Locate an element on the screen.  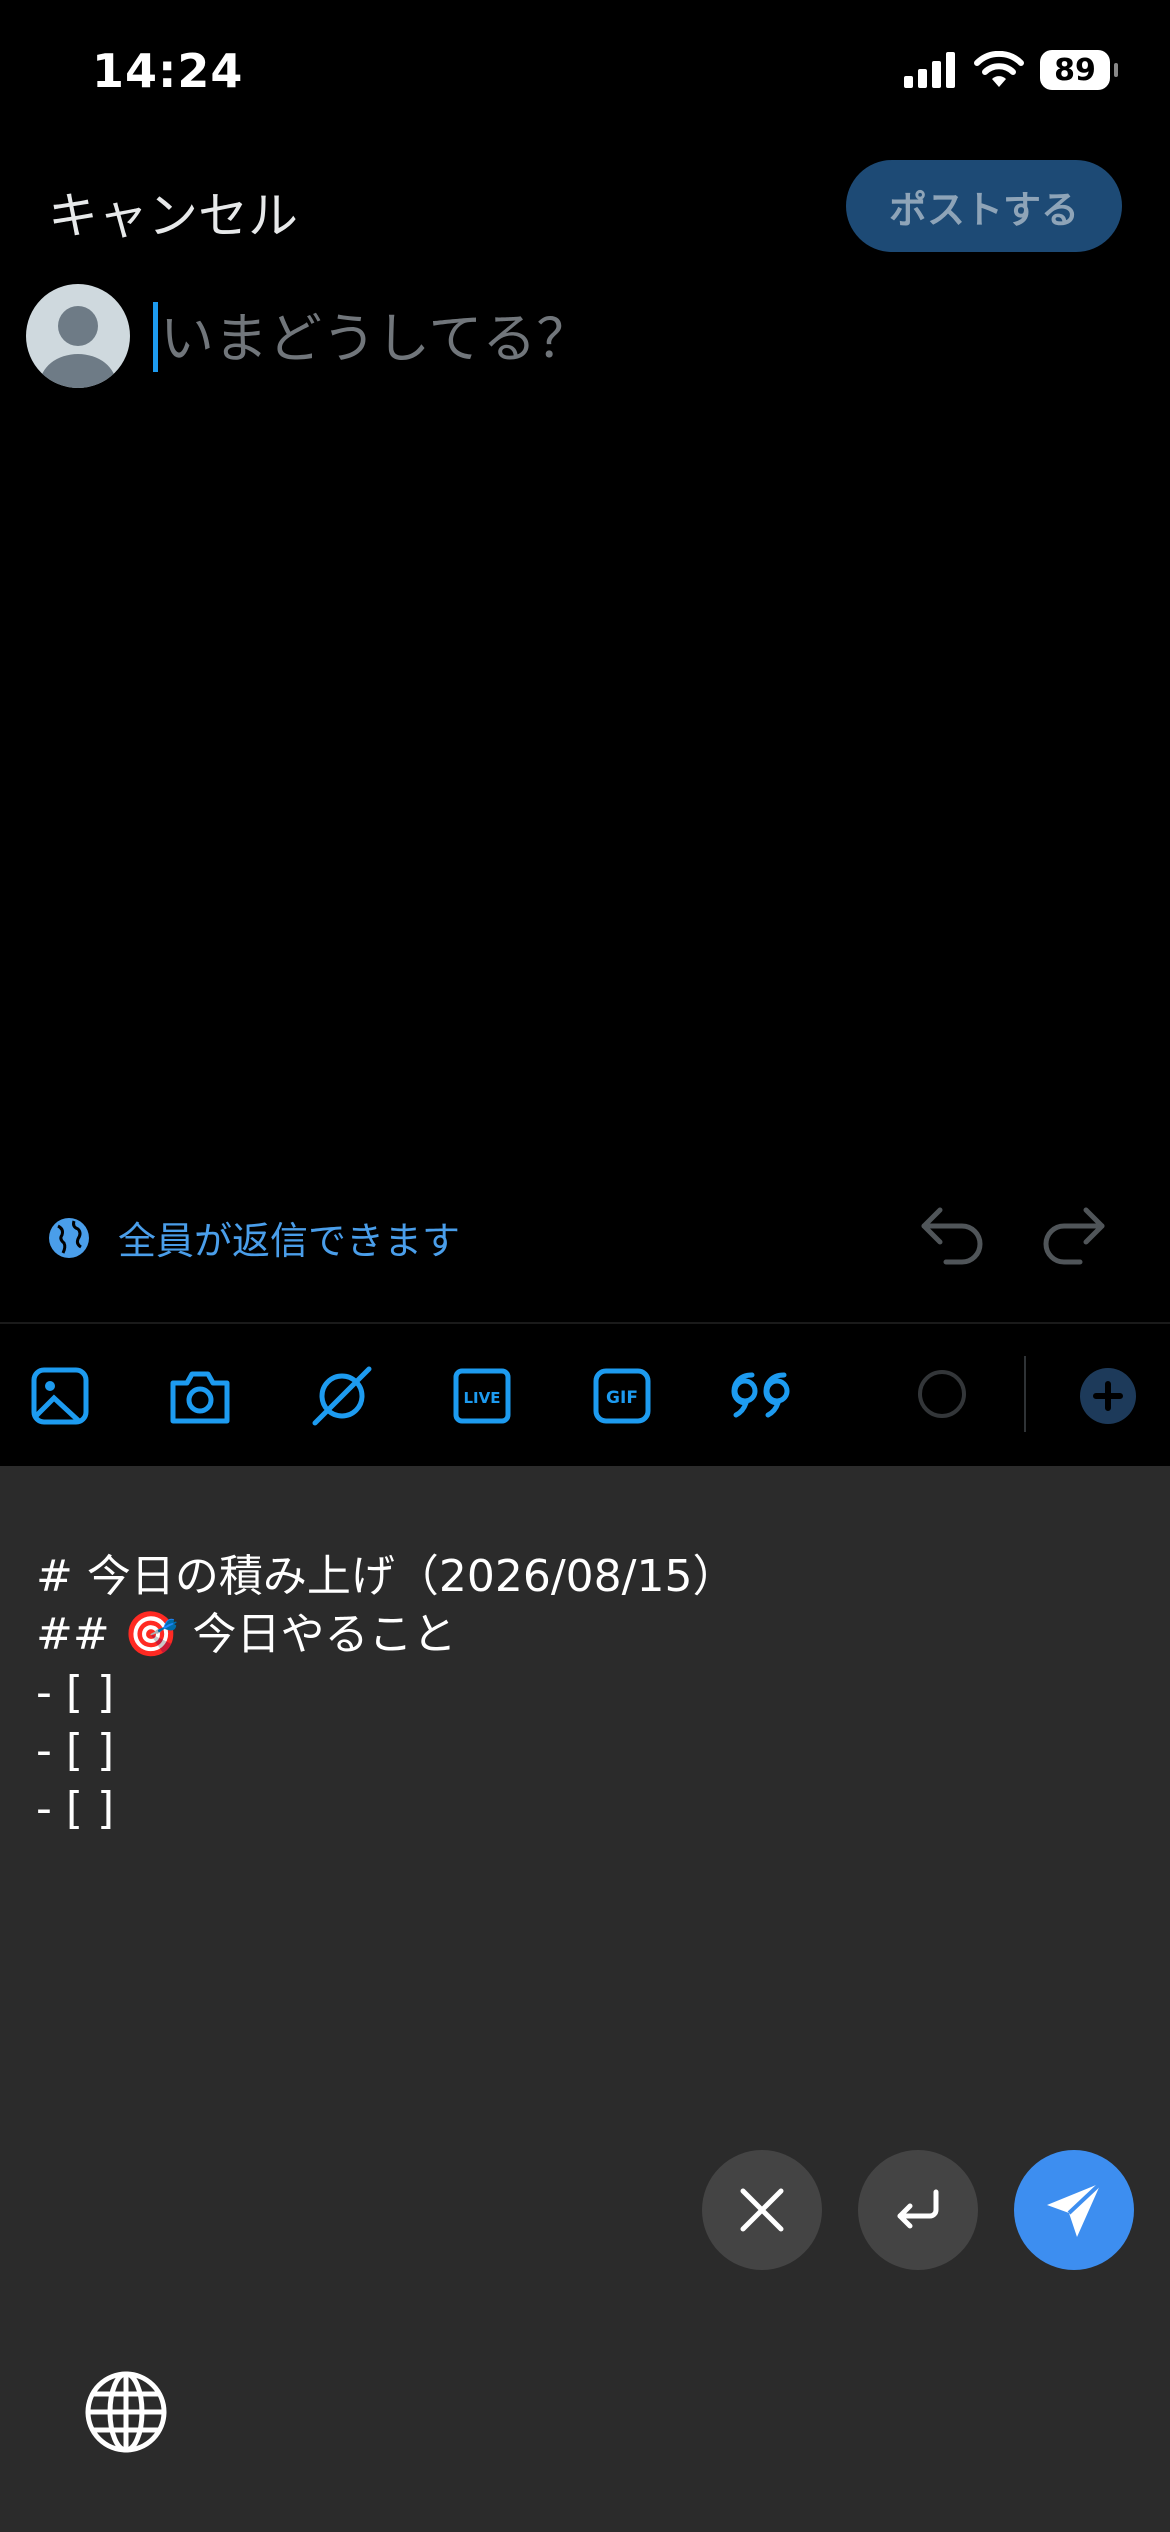
live-button: LIVE is located at coordinates (482, 1396).